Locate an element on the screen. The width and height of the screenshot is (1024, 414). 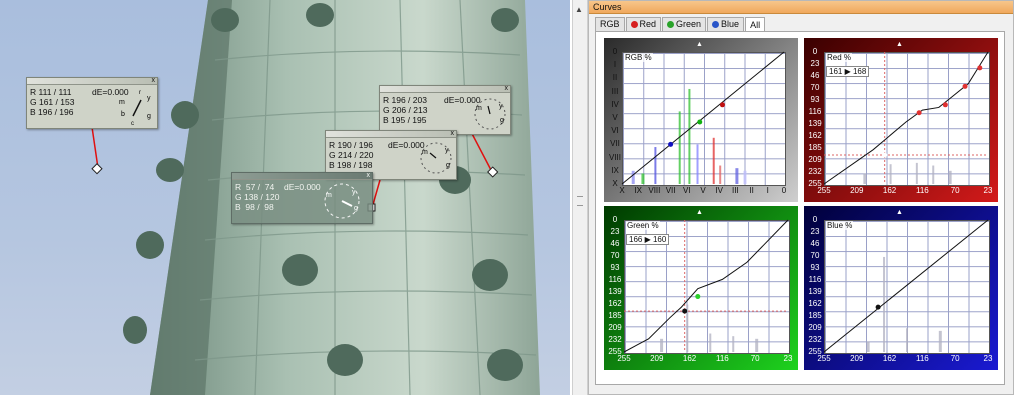
y-tick-label: 139 is located at coordinates (815, 123).